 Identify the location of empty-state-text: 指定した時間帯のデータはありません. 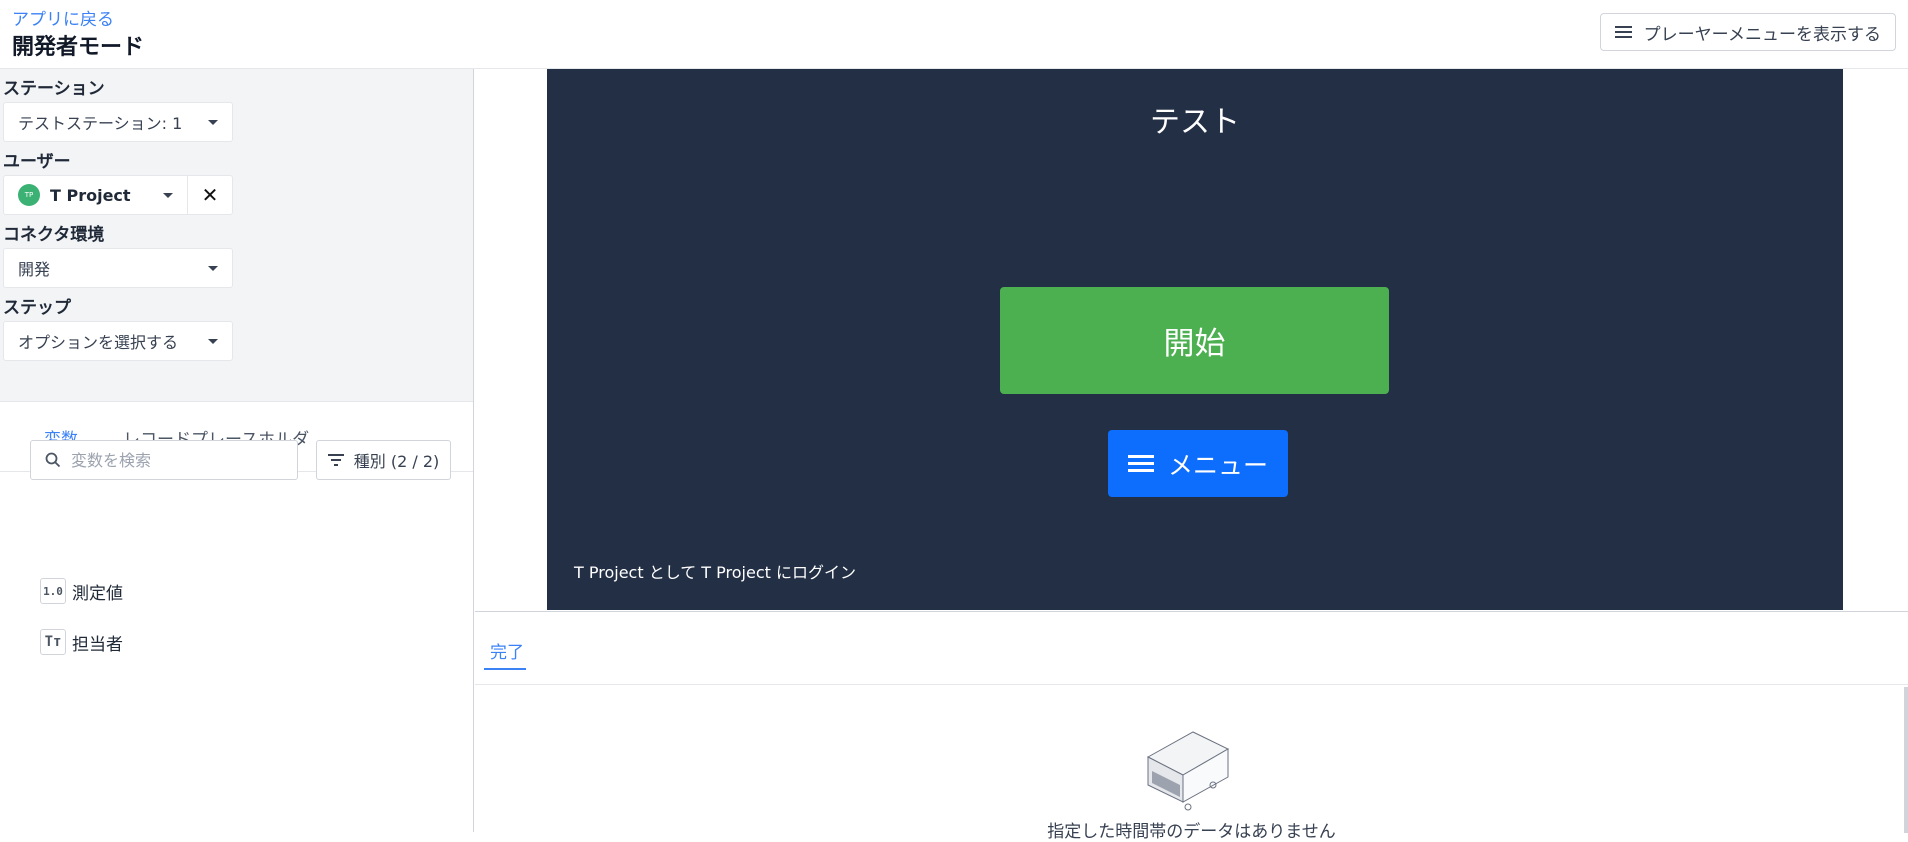
(1191, 832).